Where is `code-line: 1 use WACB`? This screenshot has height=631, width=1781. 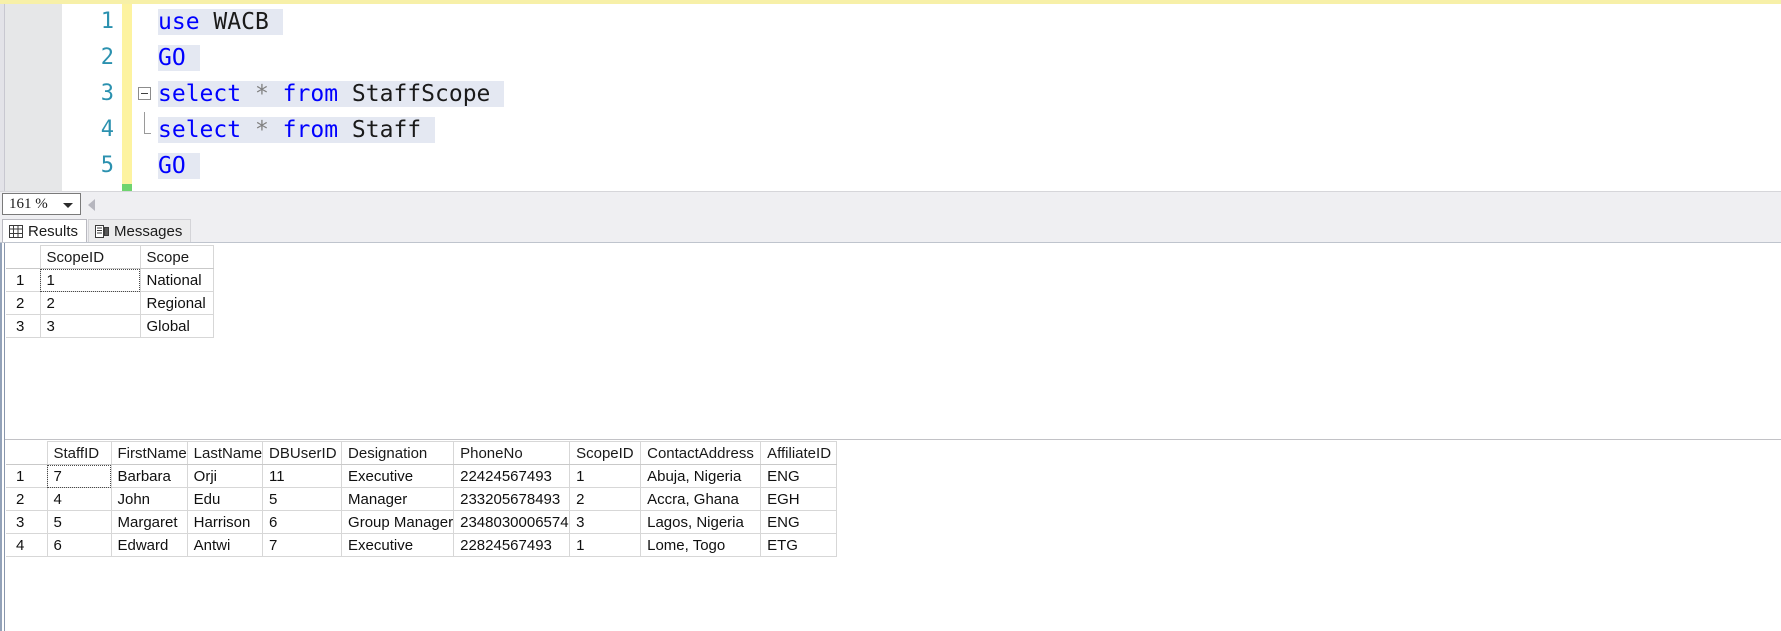
code-line: 1 use WACB is located at coordinates (890, 22).